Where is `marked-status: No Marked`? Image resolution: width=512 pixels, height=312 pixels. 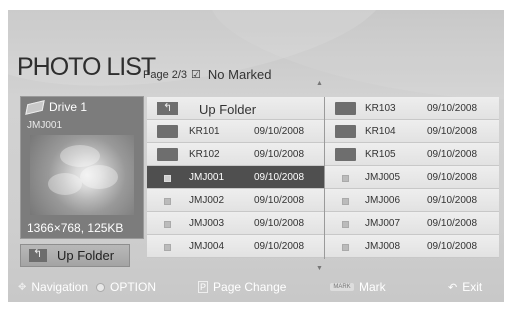
marked-status: No Marked is located at coordinates (239, 74).